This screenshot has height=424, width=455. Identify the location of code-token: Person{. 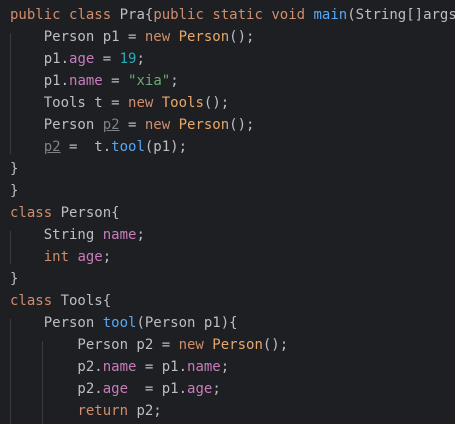
(90, 213).